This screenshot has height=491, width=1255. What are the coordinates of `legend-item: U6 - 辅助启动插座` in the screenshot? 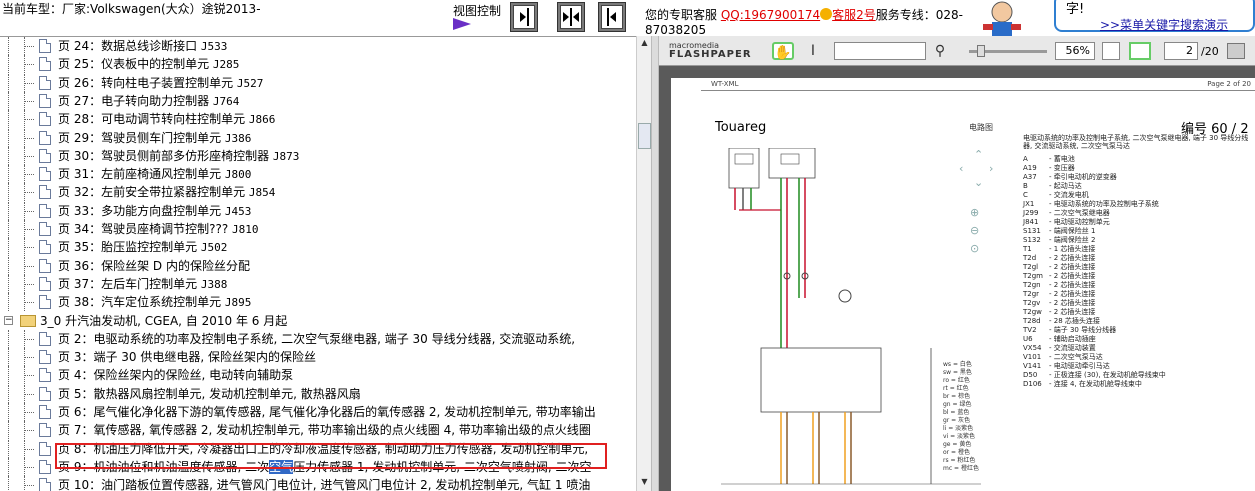 It's located at (1094, 339).